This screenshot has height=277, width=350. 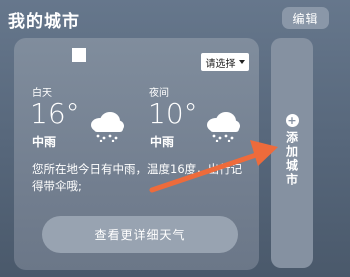 What do you see at coordinates (137, 177) in the screenshot?
I see `weather-tip: 您所在地今日有中雨，温度16度，出行记得带伞哦;` at bounding box center [137, 177].